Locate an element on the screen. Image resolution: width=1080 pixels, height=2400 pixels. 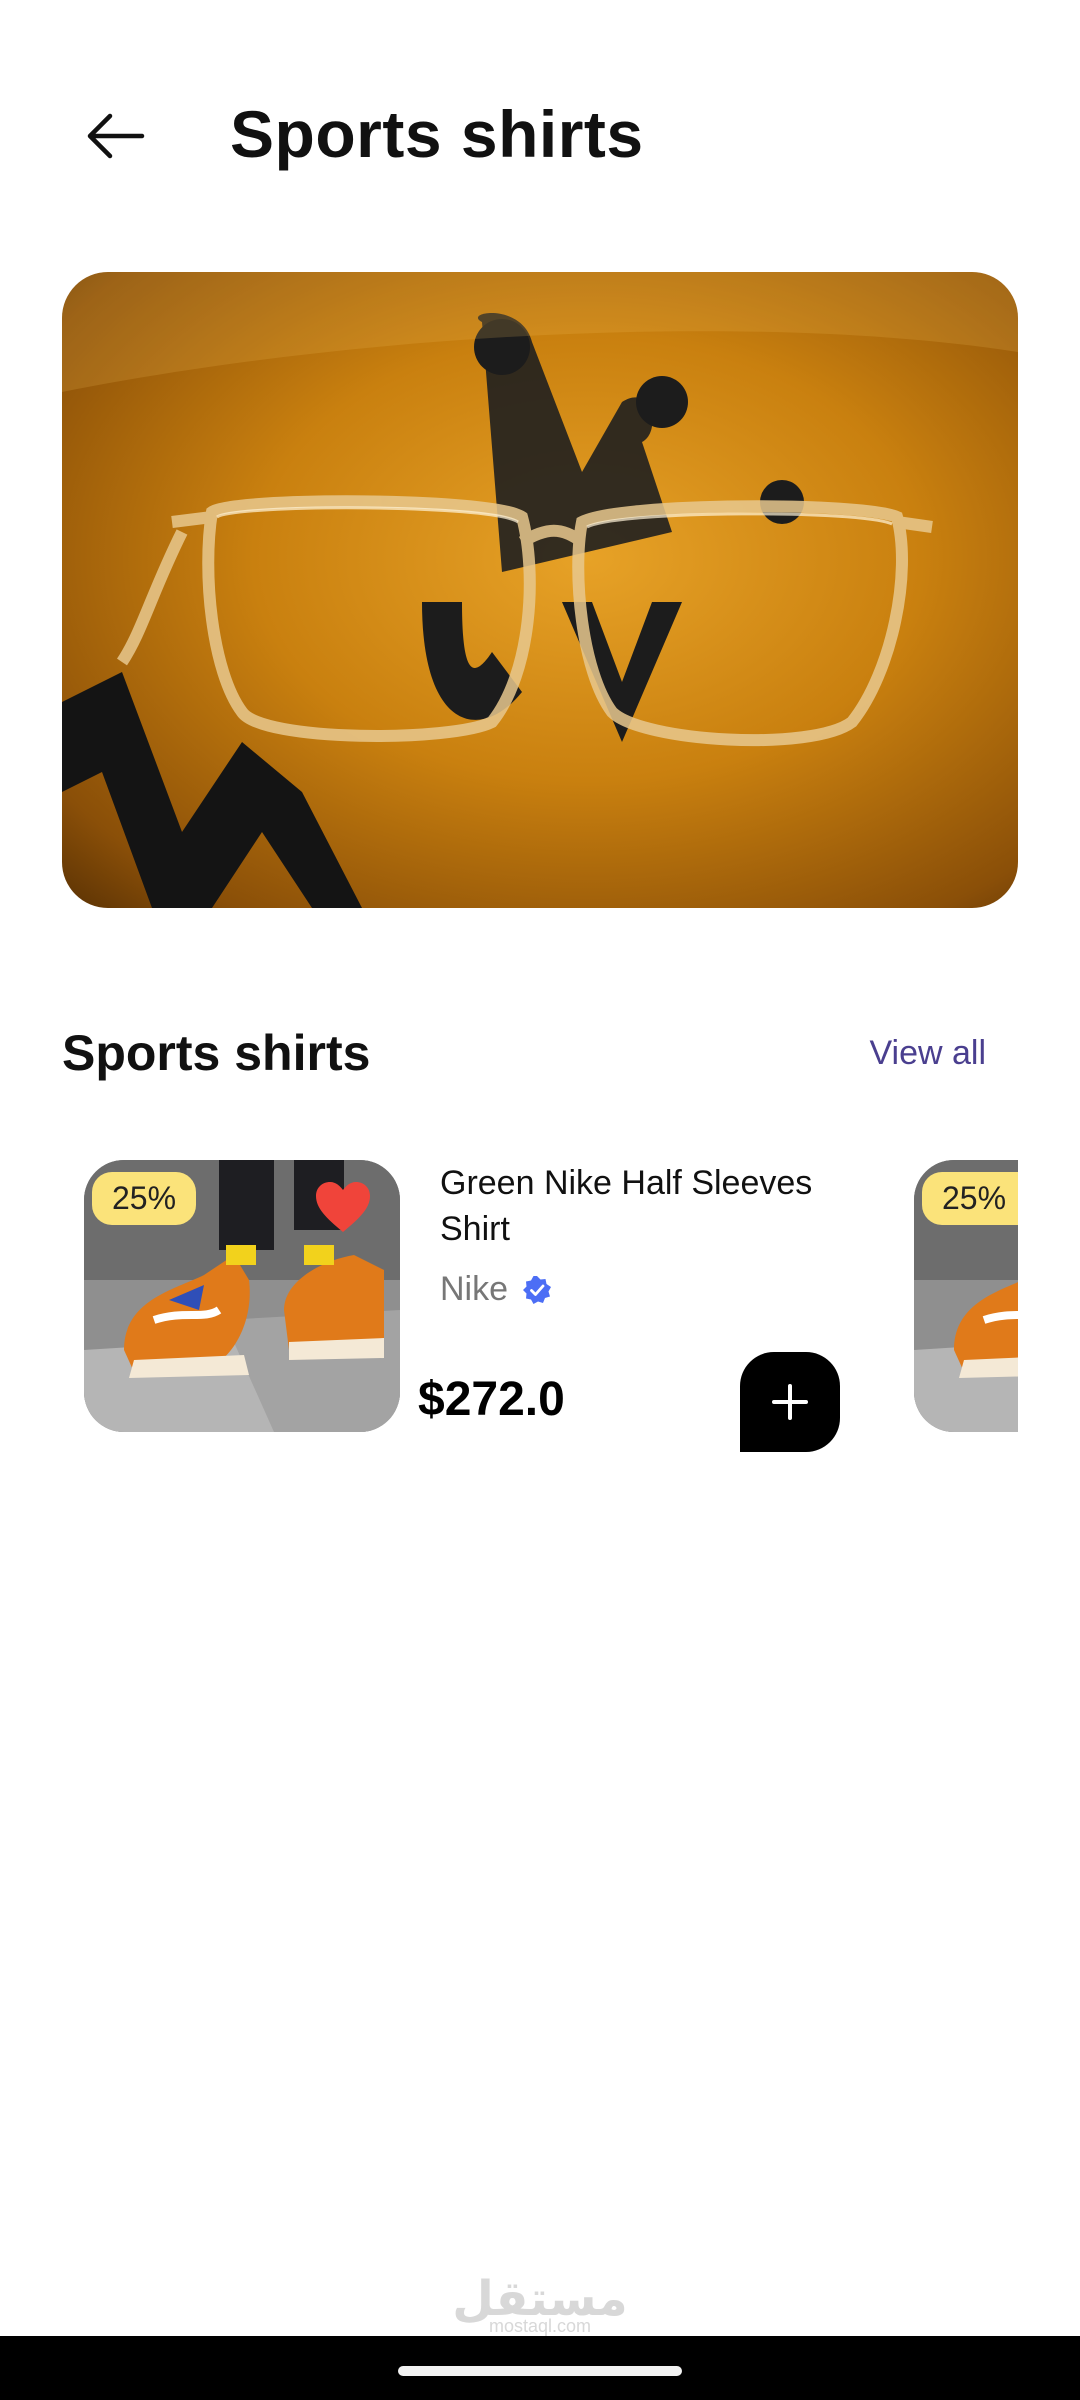
header: Sports shirts is located at coordinates (540, 120).